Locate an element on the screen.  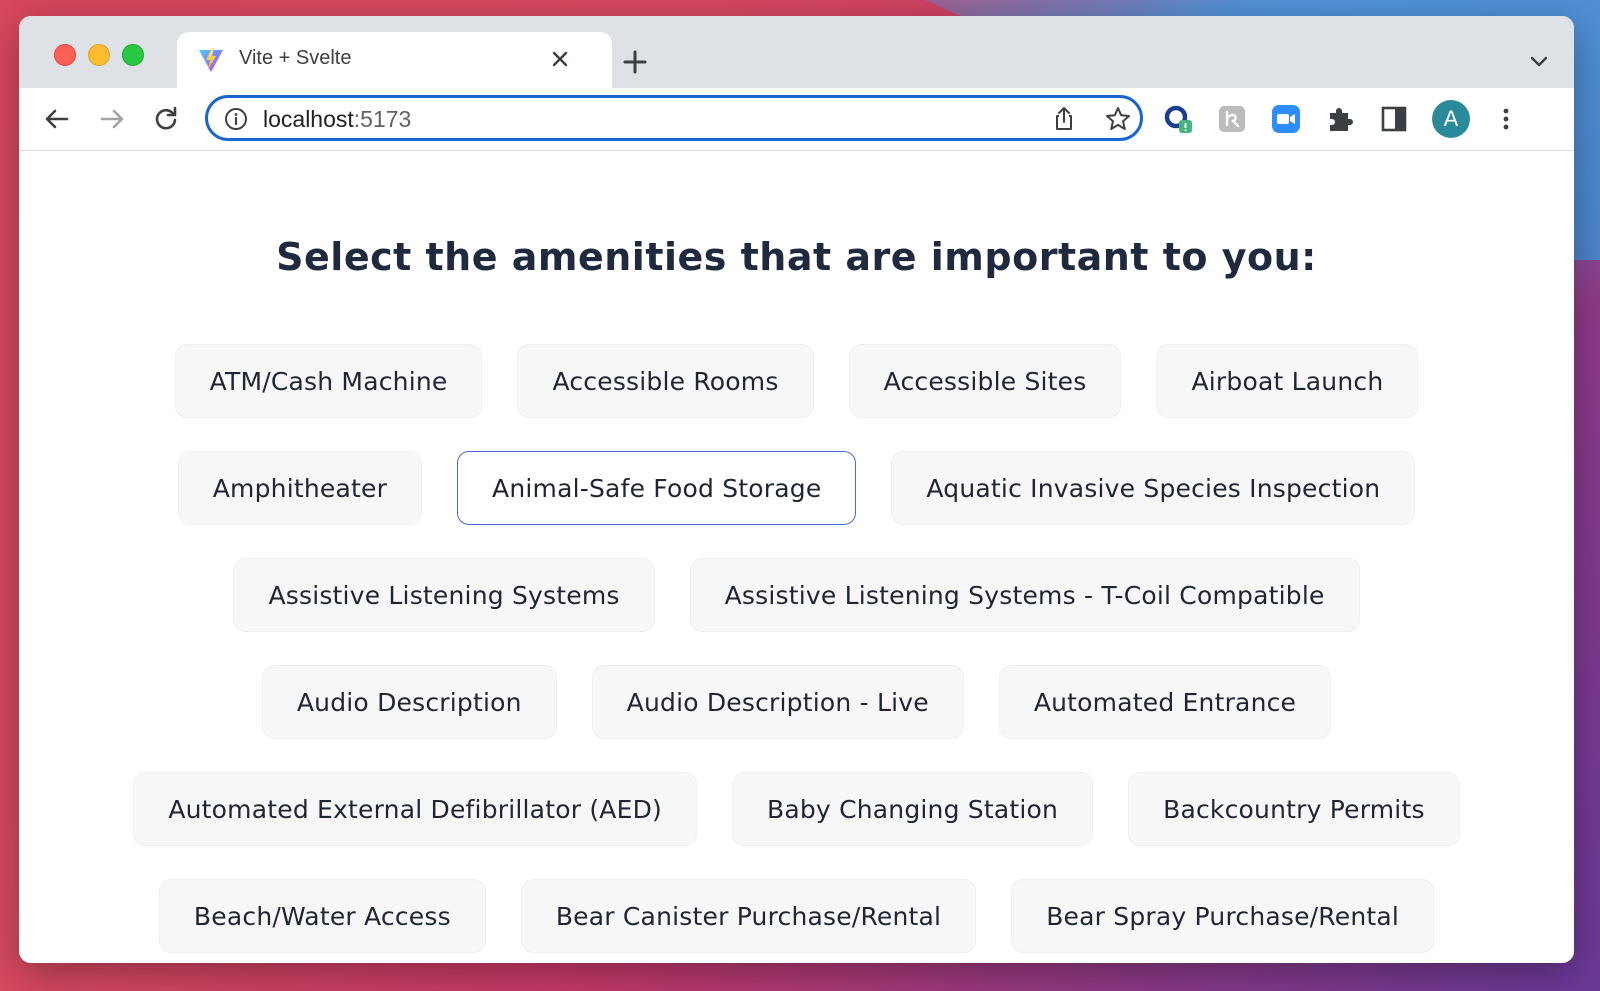
forward-arrow-icon is located at coordinates (112, 119).